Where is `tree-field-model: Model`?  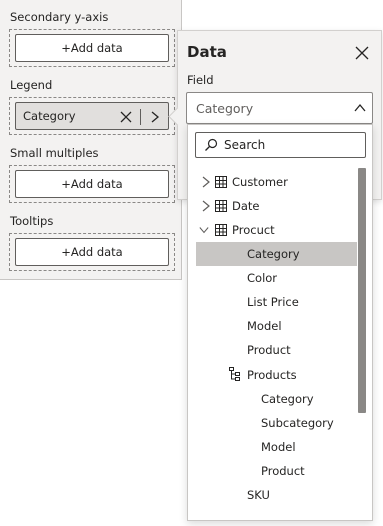
tree-field-model: Model is located at coordinates (264, 326).